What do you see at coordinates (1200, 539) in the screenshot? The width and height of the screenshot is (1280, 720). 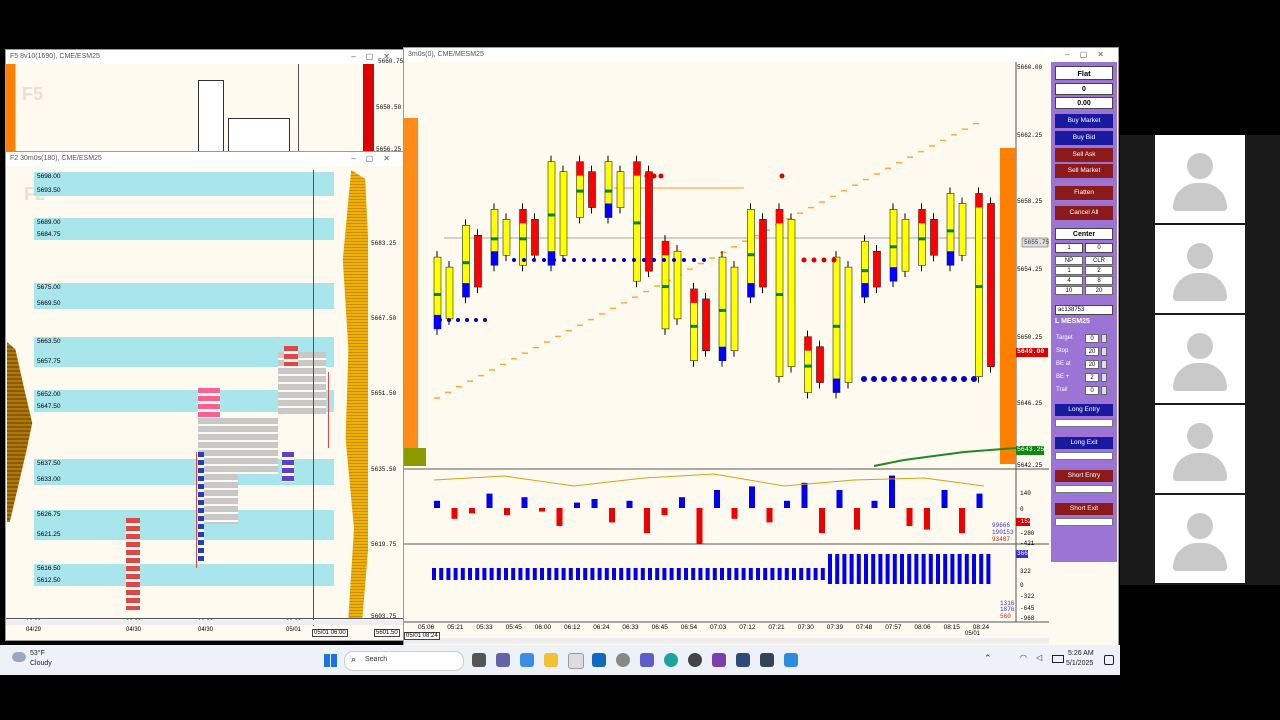 I see `participant-avatar` at bounding box center [1200, 539].